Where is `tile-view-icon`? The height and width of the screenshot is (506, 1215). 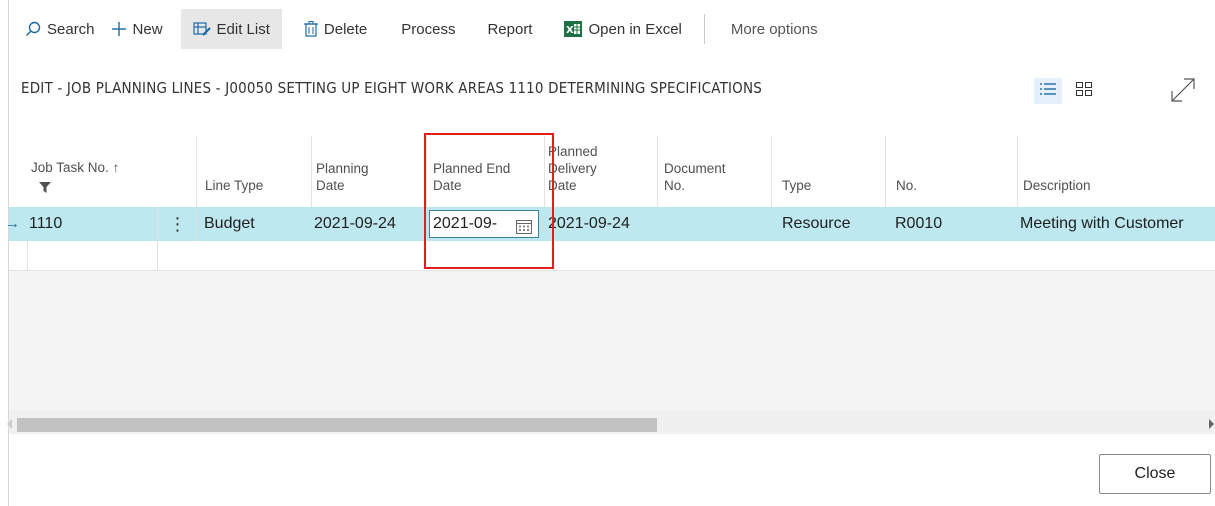 tile-view-icon is located at coordinates (1084, 91).